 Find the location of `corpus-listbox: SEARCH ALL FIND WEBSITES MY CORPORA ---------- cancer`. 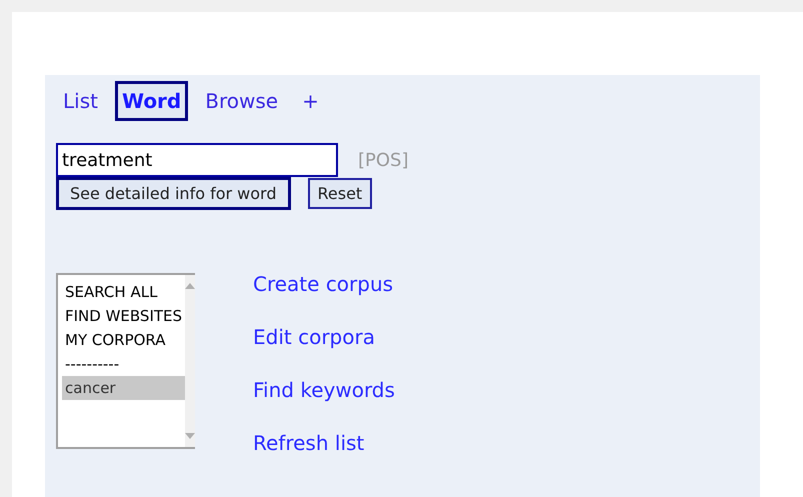

corpus-listbox: SEARCH ALL FIND WEBSITES MY CORPORA ---------- cancer is located at coordinates (125, 361).